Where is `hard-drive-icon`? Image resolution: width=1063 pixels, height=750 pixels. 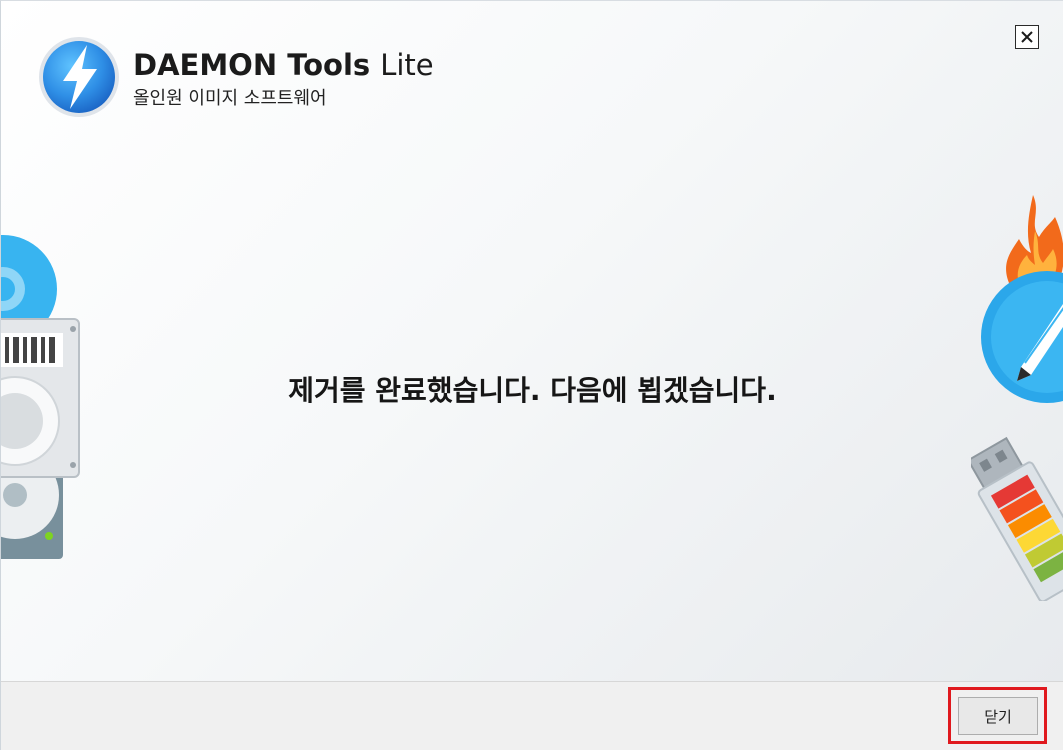 hard-drive-icon is located at coordinates (40, 438).